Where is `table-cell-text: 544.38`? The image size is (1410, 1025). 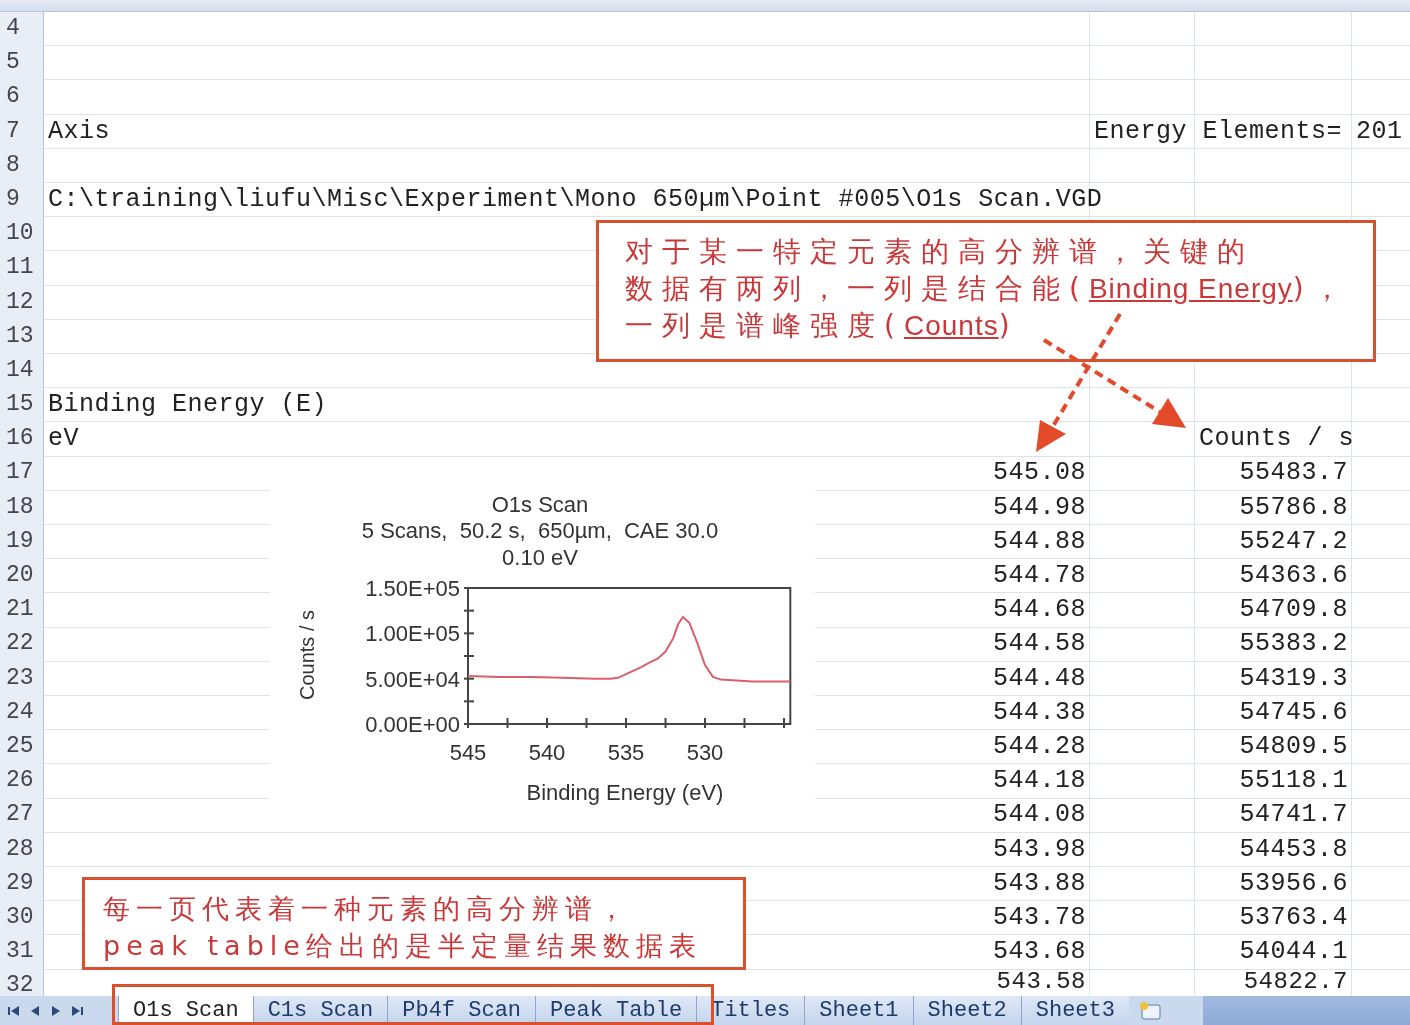 table-cell-text: 544.38 is located at coordinates (1039, 712).